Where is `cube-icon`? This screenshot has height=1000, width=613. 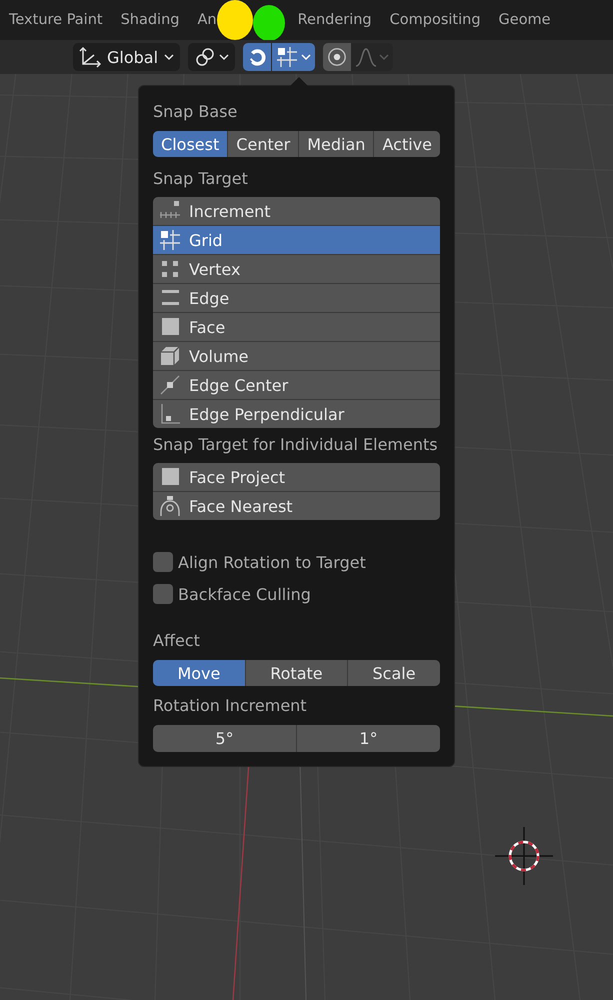 cube-icon is located at coordinates (170, 356).